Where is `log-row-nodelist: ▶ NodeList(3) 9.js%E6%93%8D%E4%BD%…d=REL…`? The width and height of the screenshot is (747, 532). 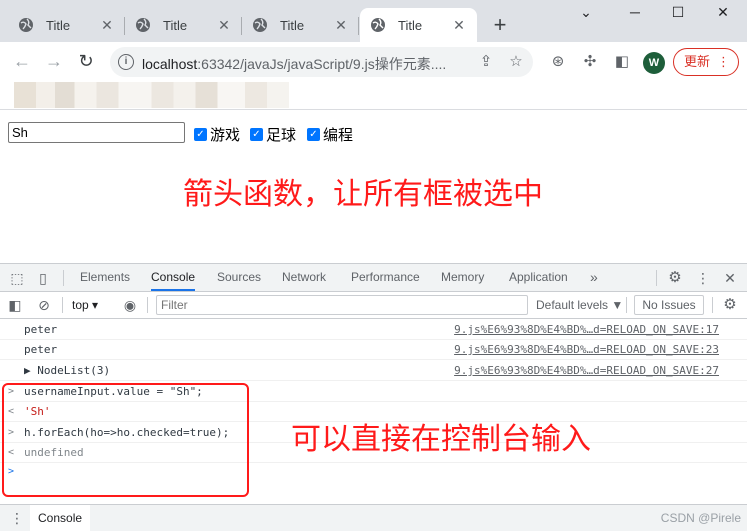
log-row-nodelist: ▶ NodeList(3) 9.js%E6%93%8D%E4%BD%…d=REL… is located at coordinates (373, 371).